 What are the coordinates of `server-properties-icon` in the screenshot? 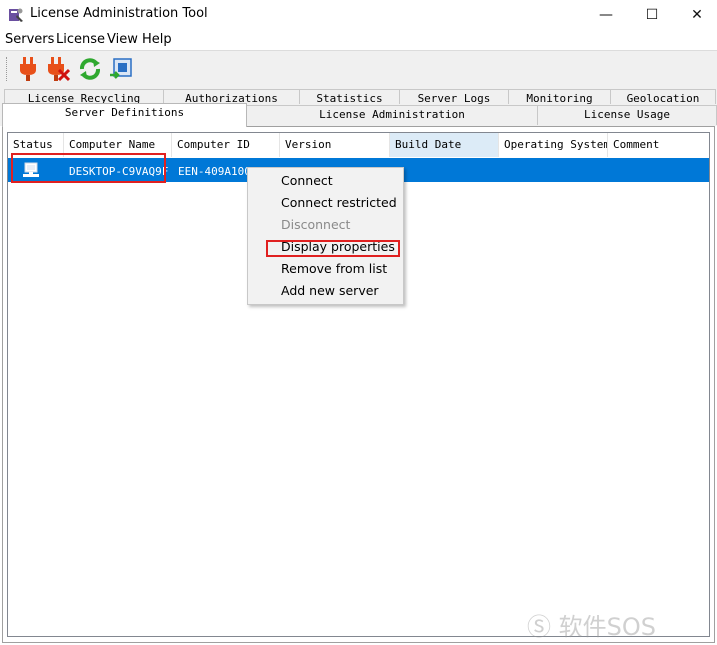 It's located at (121, 68).